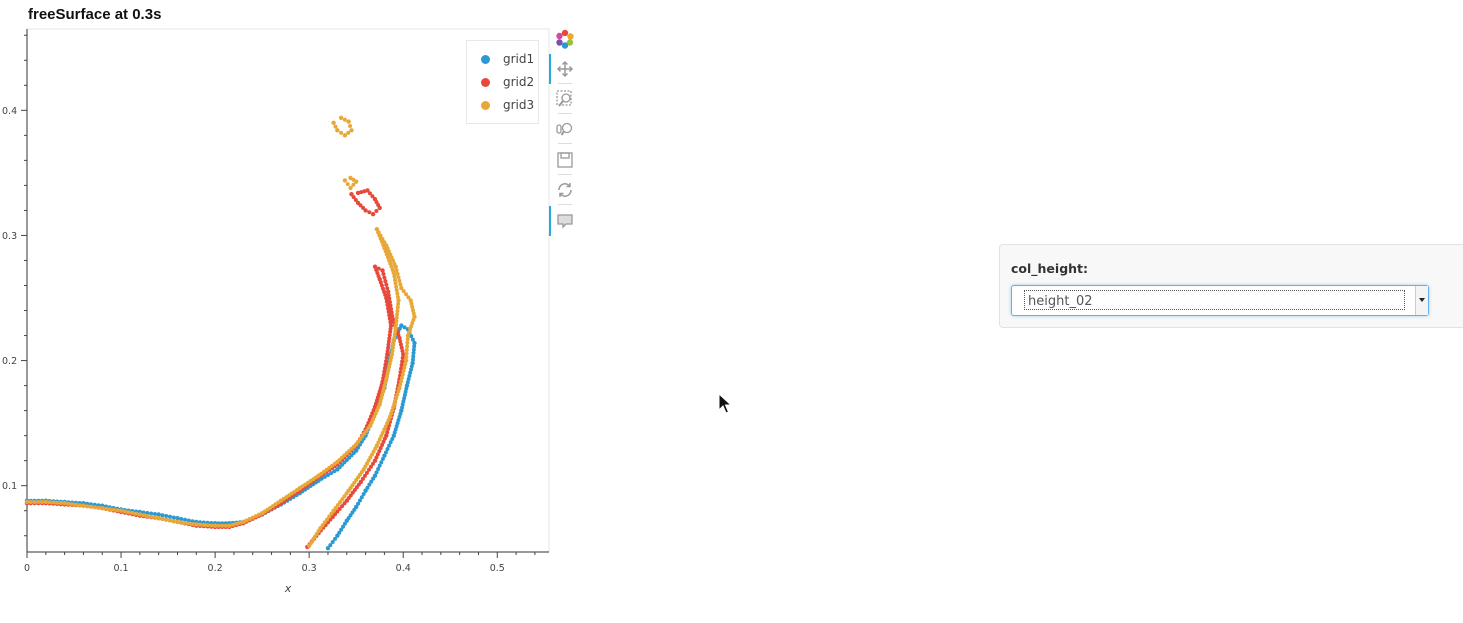  Describe the element at coordinates (1421, 300) in the screenshot. I see `dropdown-arrow-icon` at that location.